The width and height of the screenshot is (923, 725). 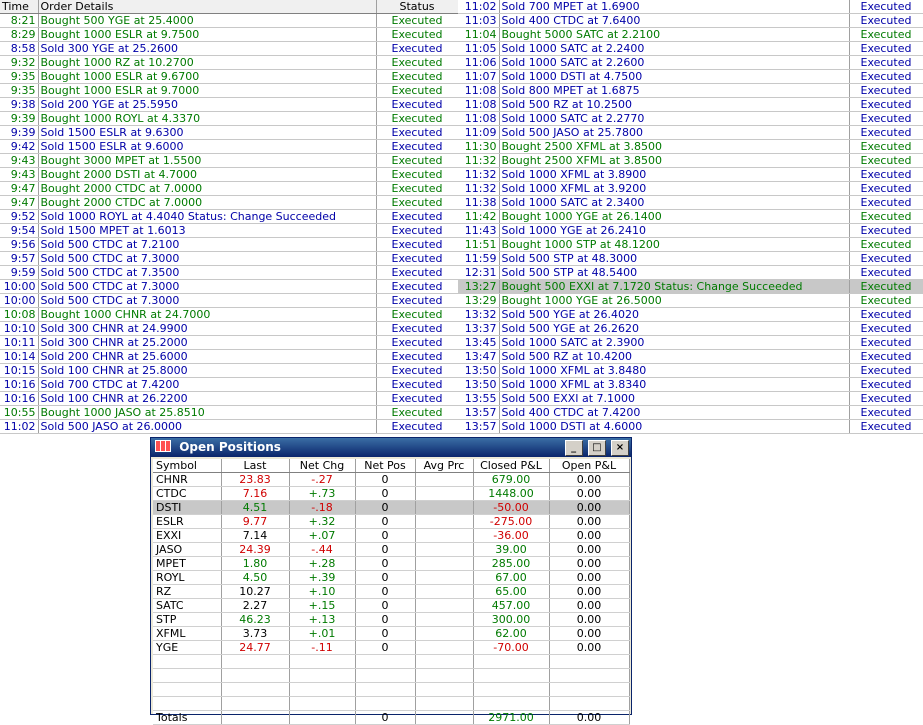 I want to click on order-row: 11:05 Sold 1000 SATC at 2.2400 Executed, so click(x=690, y=48).